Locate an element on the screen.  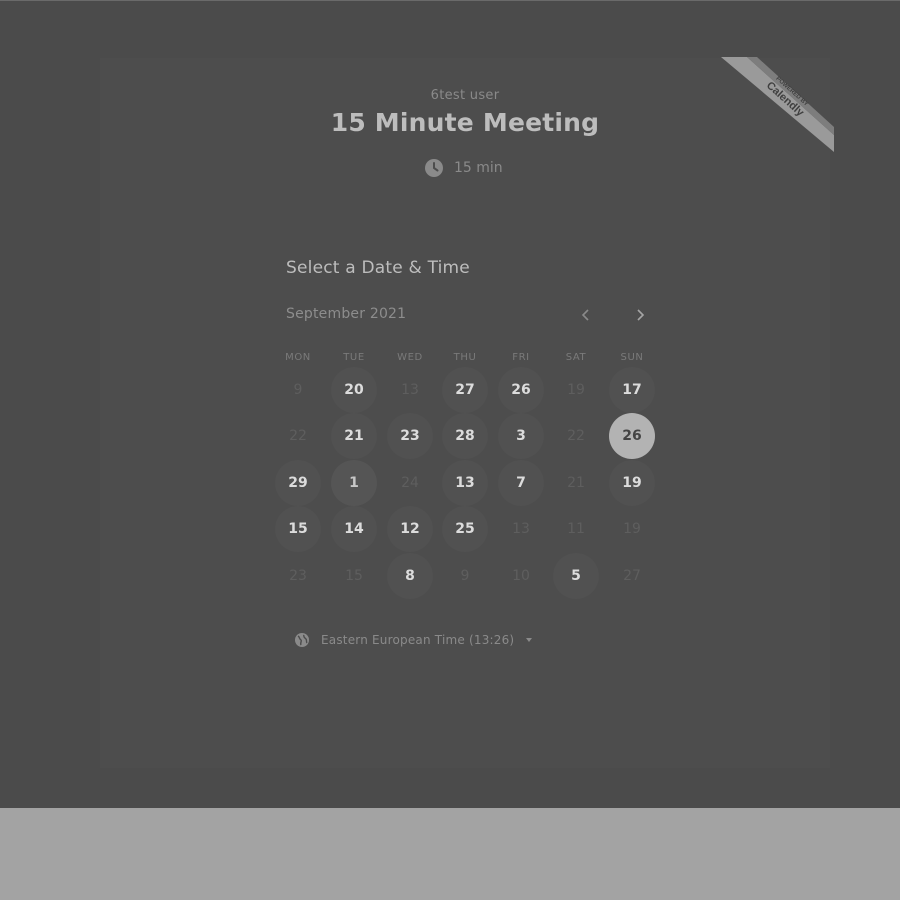
chevron-left-icon is located at coordinates (586, 315).